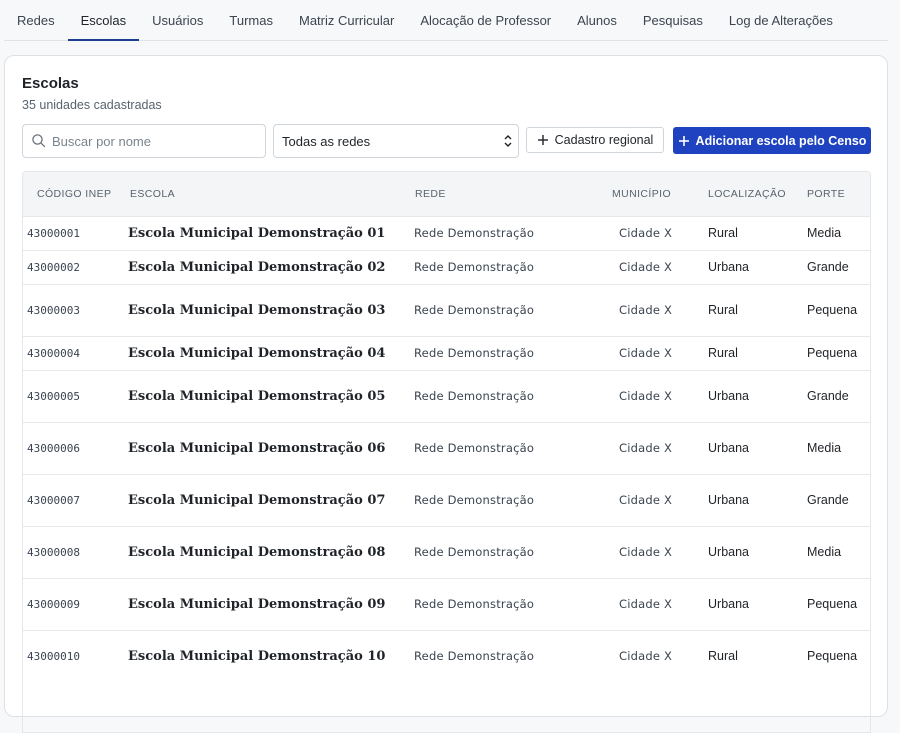 The height and width of the screenshot is (733, 900). Describe the element at coordinates (68, 655) in the screenshot. I see `cell-codigo-inep: 43000010` at that location.